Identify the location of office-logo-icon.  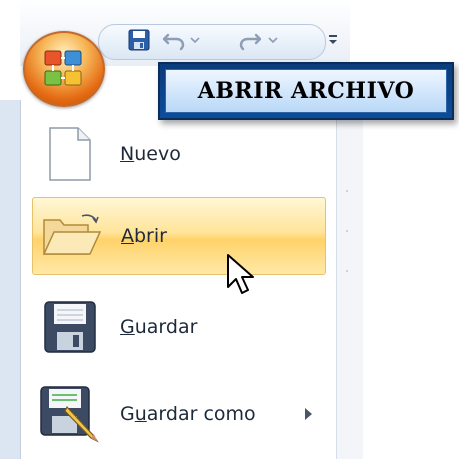
(63, 68).